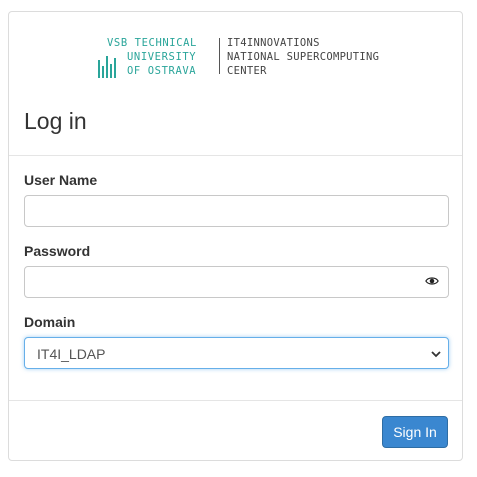 The height and width of the screenshot is (477, 477). Describe the element at coordinates (235, 400) in the screenshot. I see `footer-divider` at that location.